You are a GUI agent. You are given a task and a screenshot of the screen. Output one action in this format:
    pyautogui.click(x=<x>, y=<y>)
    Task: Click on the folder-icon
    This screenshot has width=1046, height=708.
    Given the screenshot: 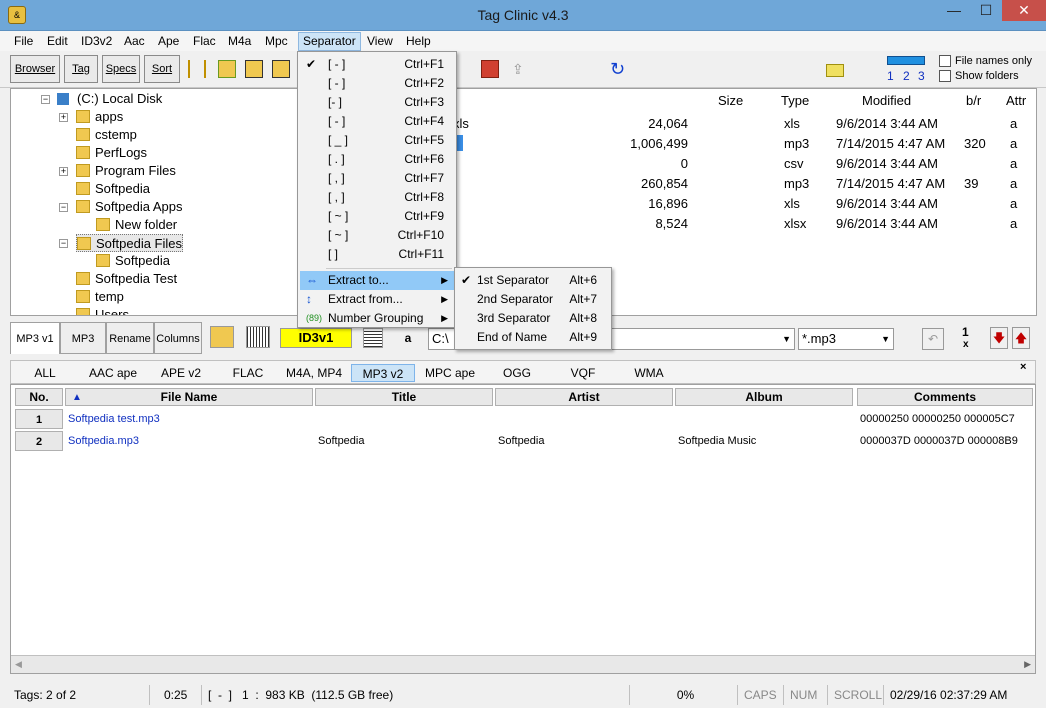 What is the action you would take?
    pyautogui.click(x=835, y=70)
    